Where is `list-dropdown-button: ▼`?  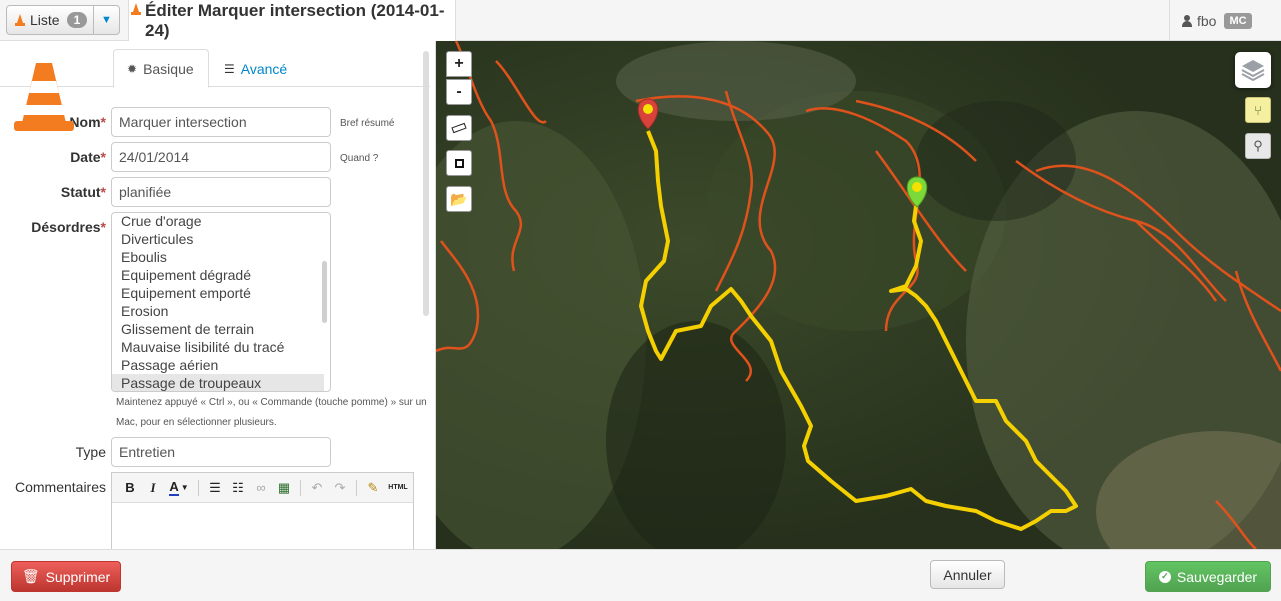
list-dropdown-button: ▼ is located at coordinates (106, 20).